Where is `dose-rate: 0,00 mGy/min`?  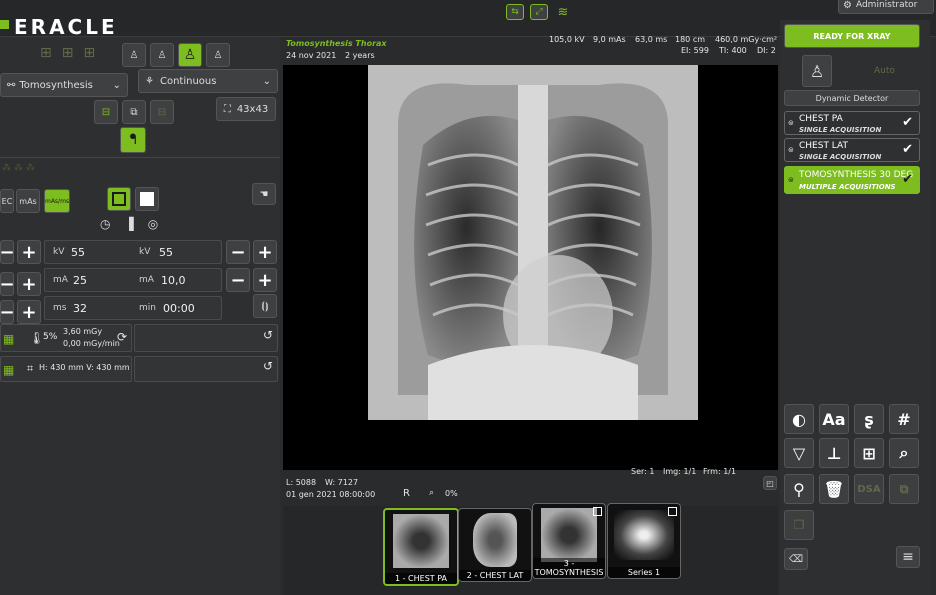
dose-rate: 0,00 mGy/min is located at coordinates (91, 343).